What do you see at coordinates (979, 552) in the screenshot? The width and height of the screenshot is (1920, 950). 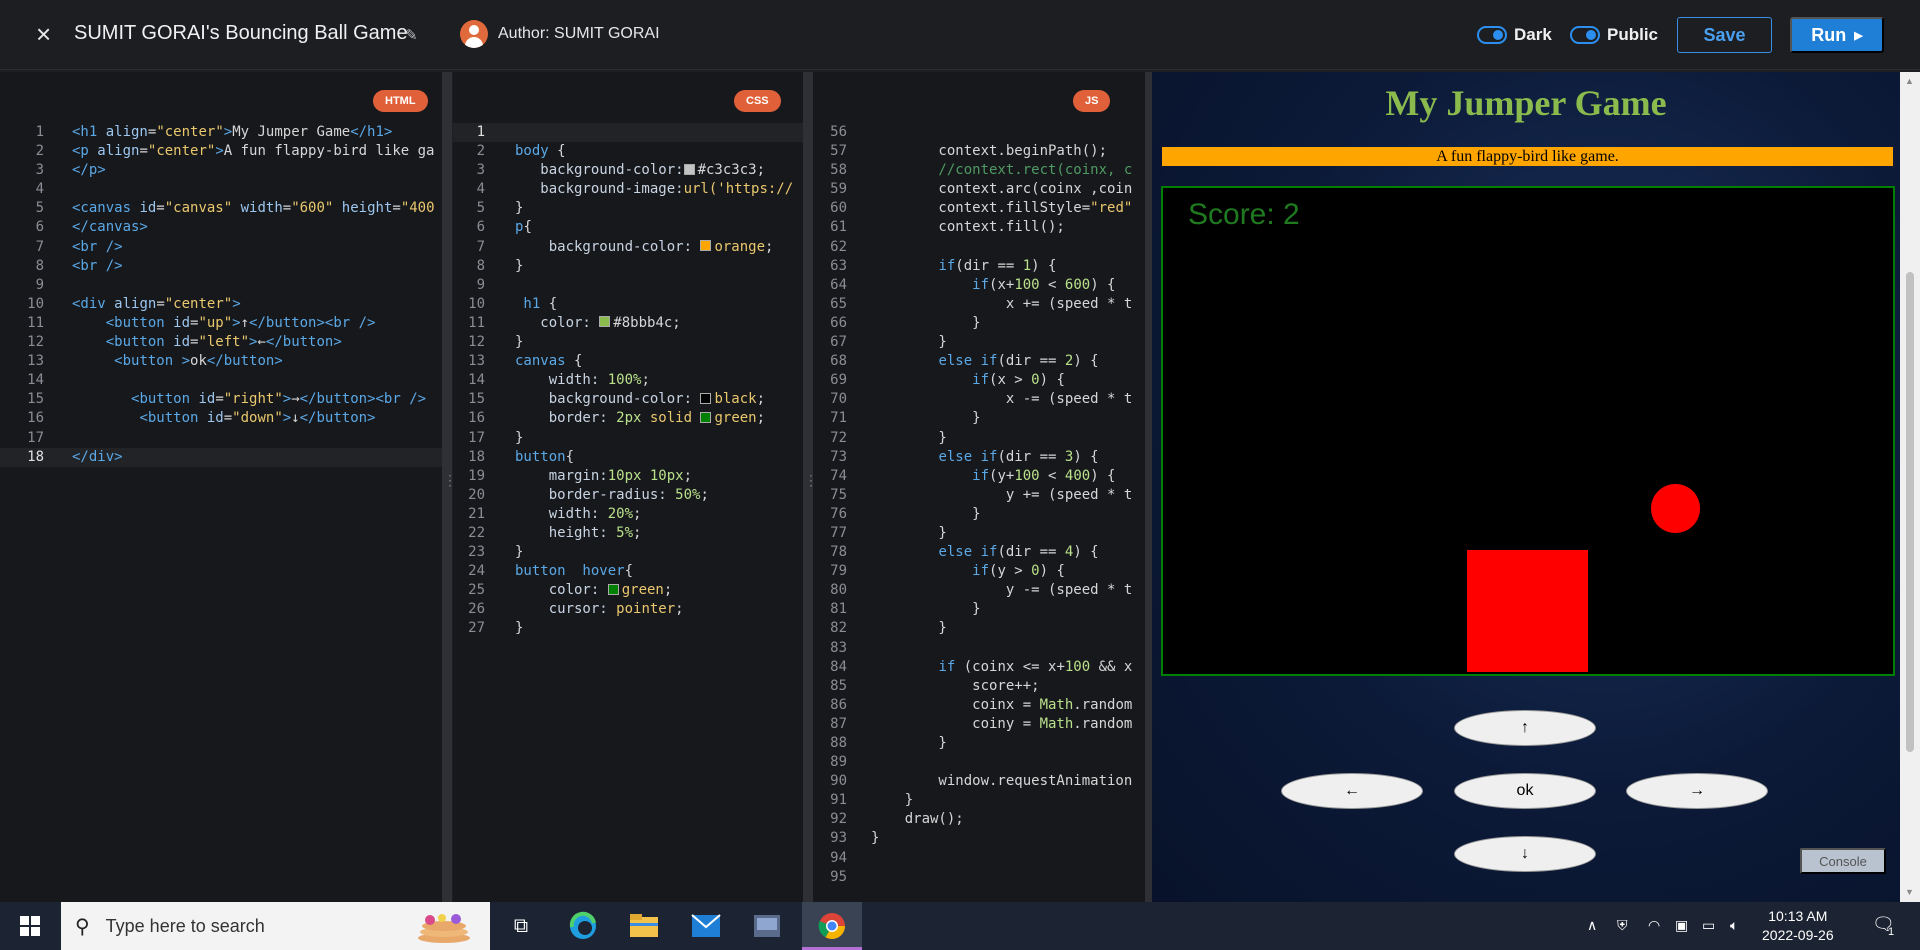 I see `code-line: 78 else if(dir == 4) {` at bounding box center [979, 552].